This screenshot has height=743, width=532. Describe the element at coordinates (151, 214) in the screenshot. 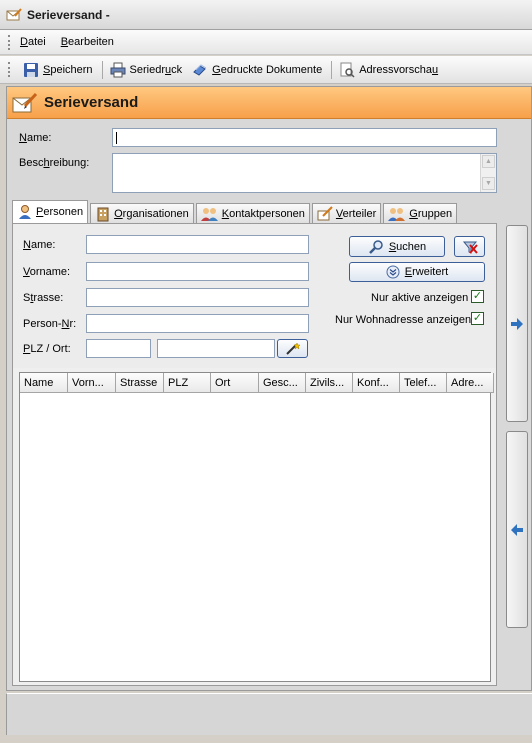

I see `tab-label: Organisationen` at that location.